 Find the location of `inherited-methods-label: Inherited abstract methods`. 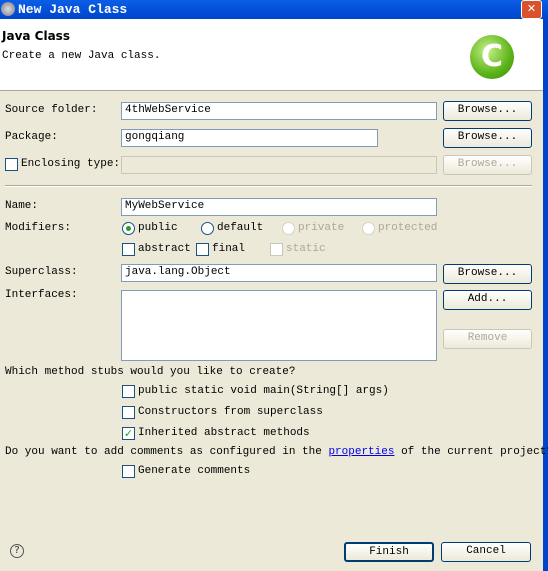

inherited-methods-label: Inherited abstract methods is located at coordinates (224, 433).